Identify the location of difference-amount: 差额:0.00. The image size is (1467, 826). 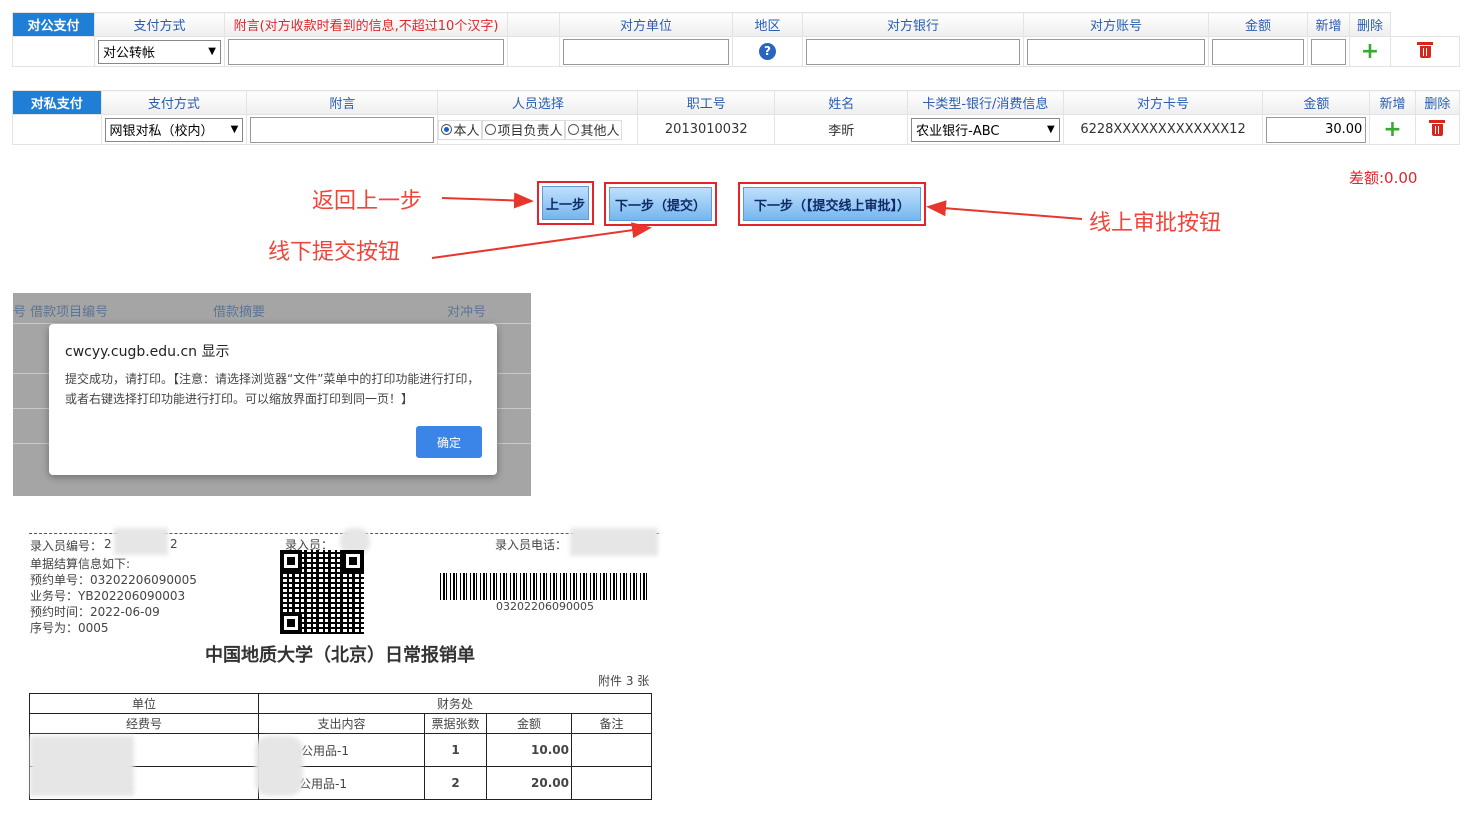
(1383, 178).